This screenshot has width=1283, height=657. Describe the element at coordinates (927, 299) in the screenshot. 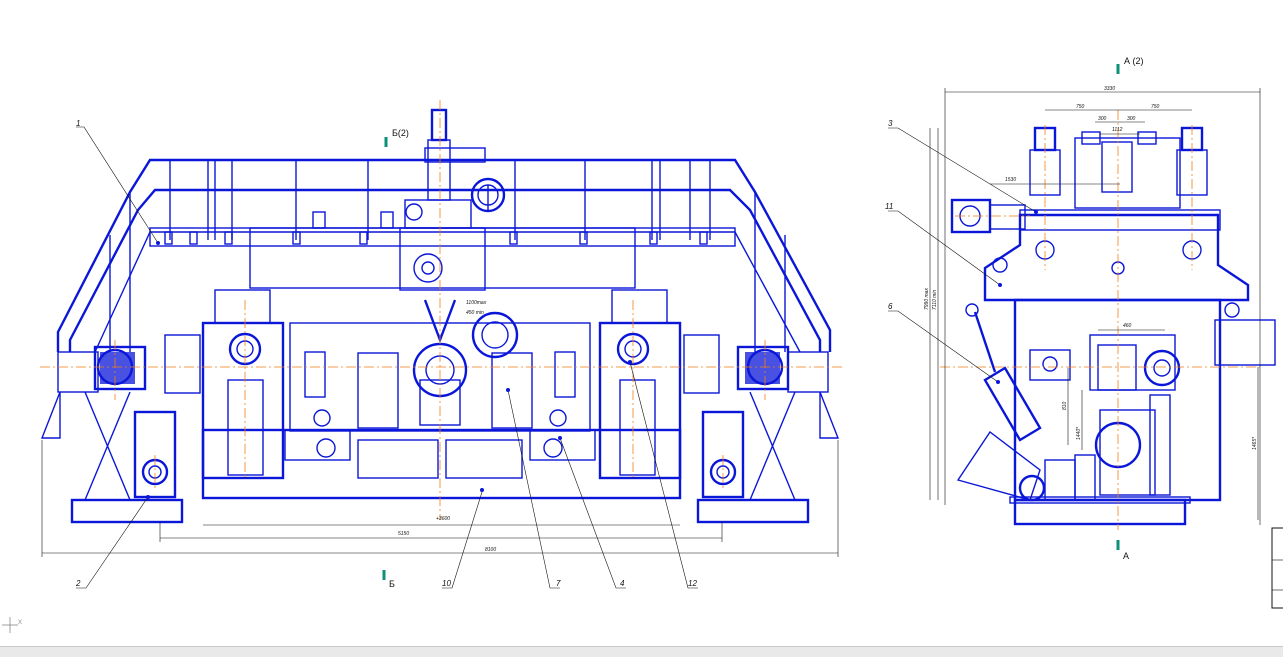

I see `dim-height-max: 7990 max` at that location.